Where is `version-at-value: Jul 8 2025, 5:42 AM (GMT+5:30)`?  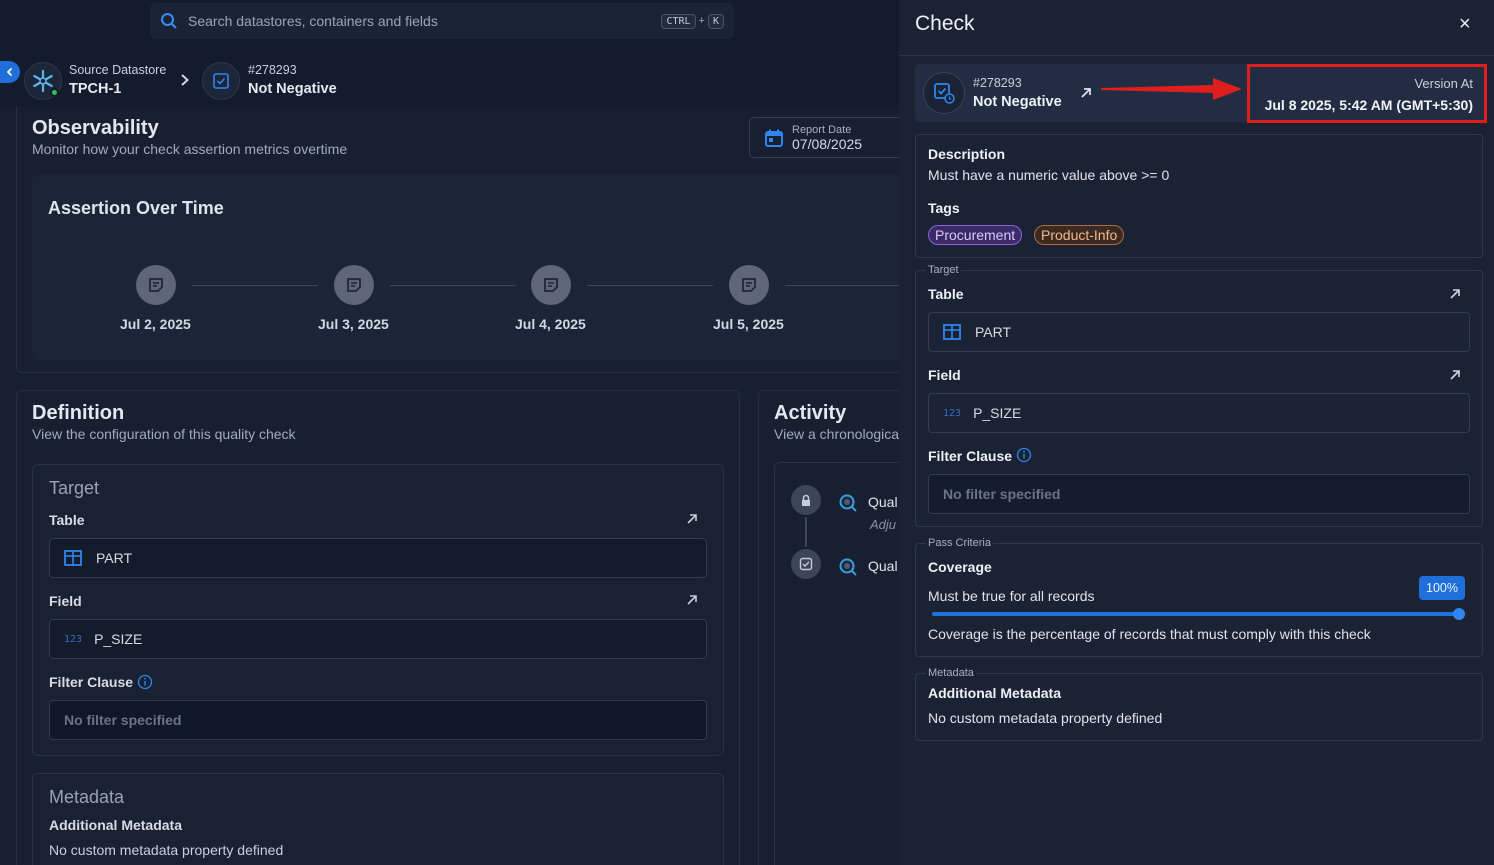 version-at-value: Jul 8 2025, 5:42 AM (GMT+5:30) is located at coordinates (1368, 105).